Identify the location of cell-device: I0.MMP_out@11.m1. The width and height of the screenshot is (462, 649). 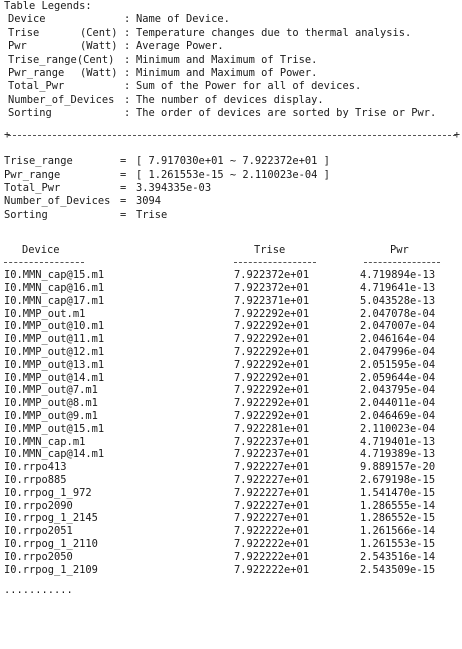
(54, 339).